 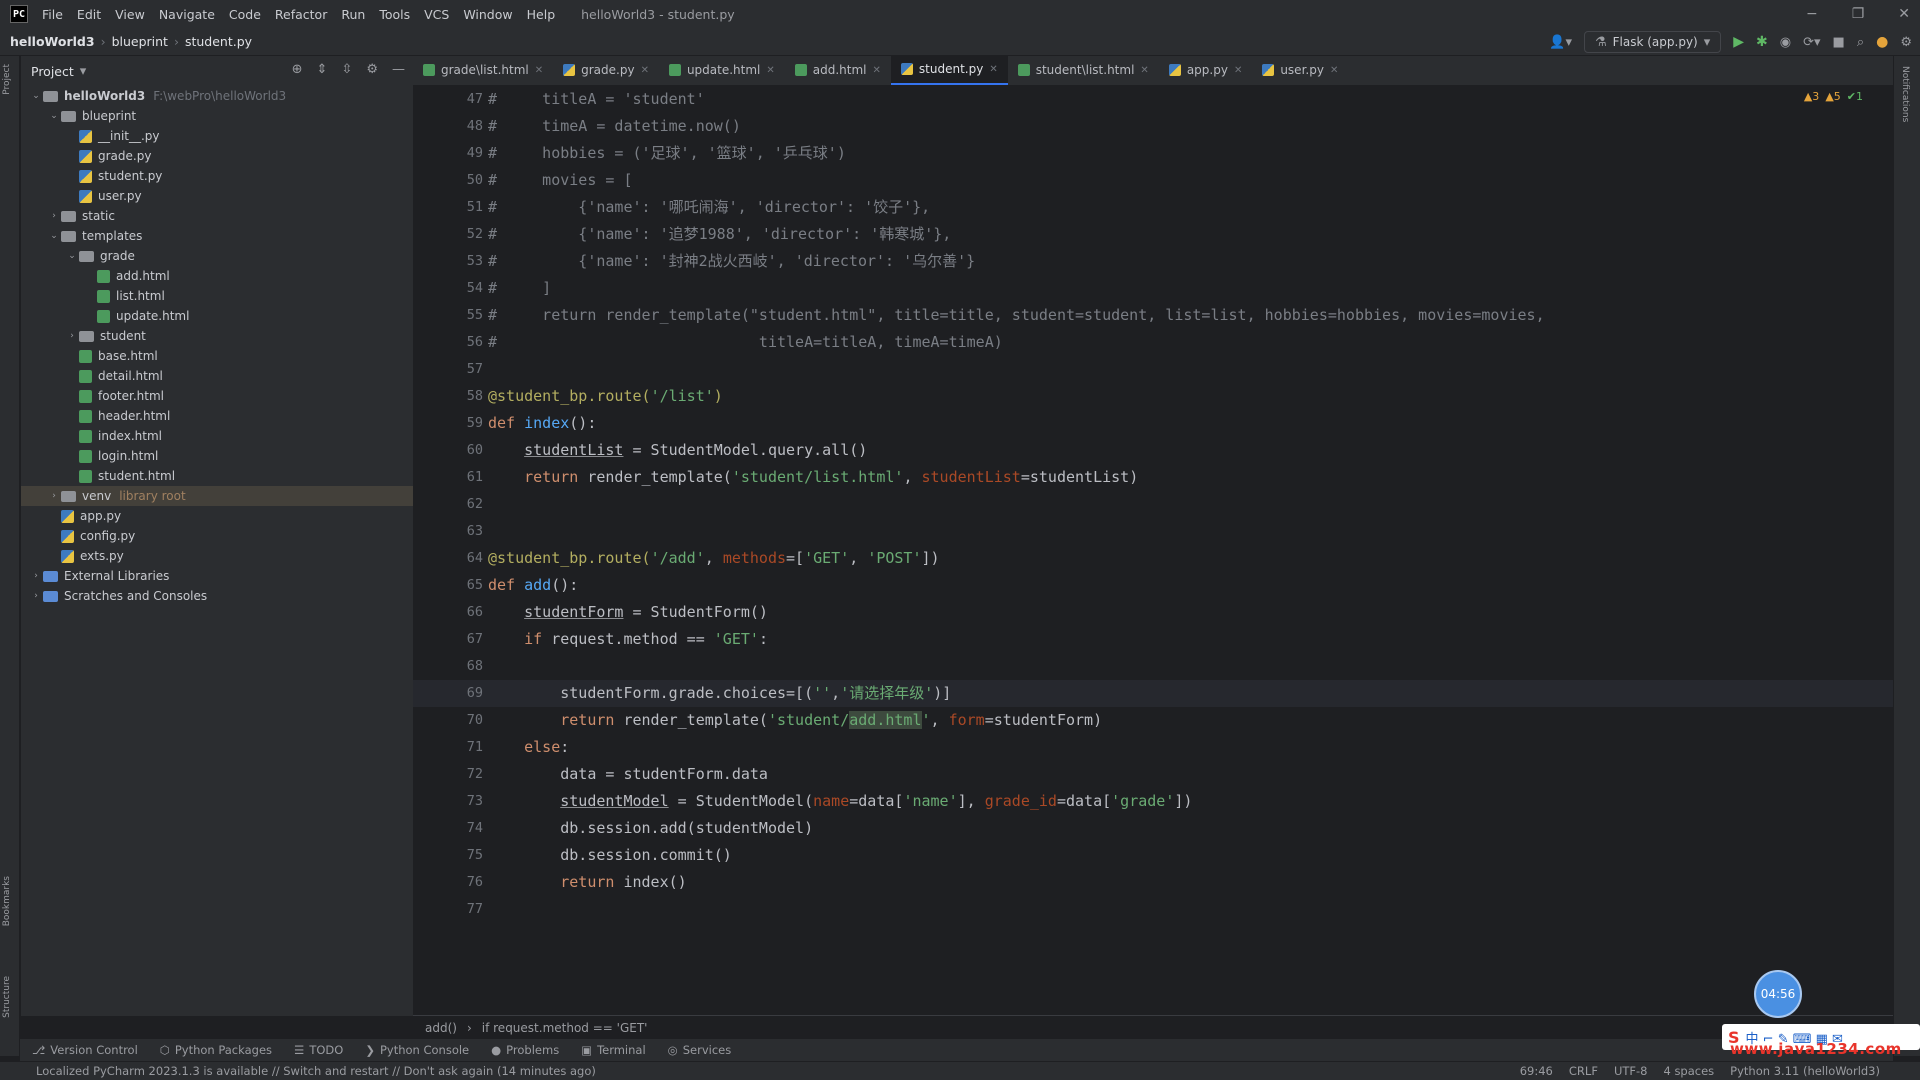 What do you see at coordinates (187, 14) in the screenshot?
I see `menu-navigate: Navigate` at bounding box center [187, 14].